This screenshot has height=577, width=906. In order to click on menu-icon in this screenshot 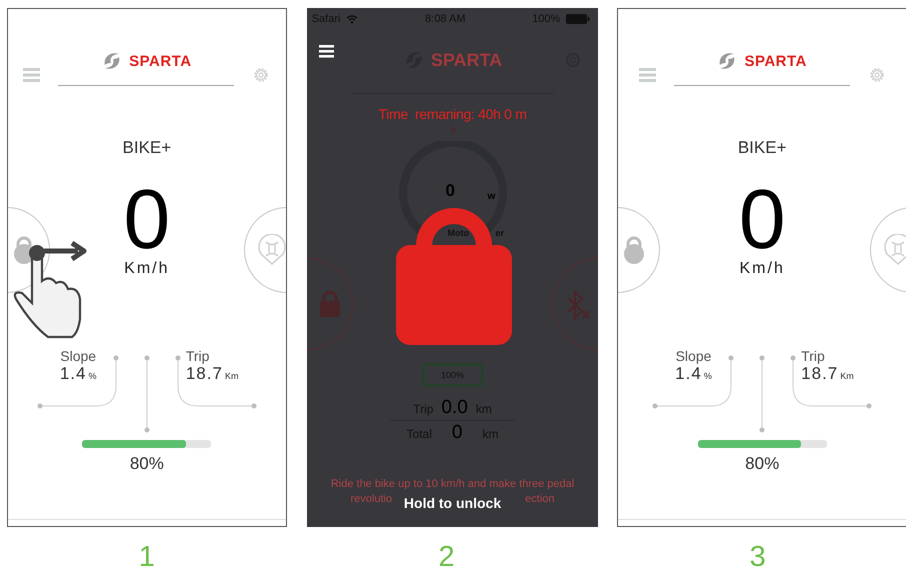, I will do `click(326, 51)`.